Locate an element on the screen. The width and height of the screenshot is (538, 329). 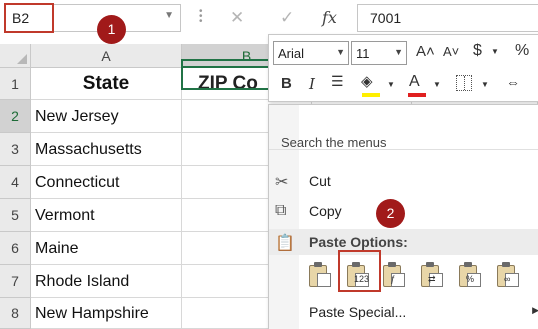
scissors-icon: ✂ is located at coordinates (282, 182).